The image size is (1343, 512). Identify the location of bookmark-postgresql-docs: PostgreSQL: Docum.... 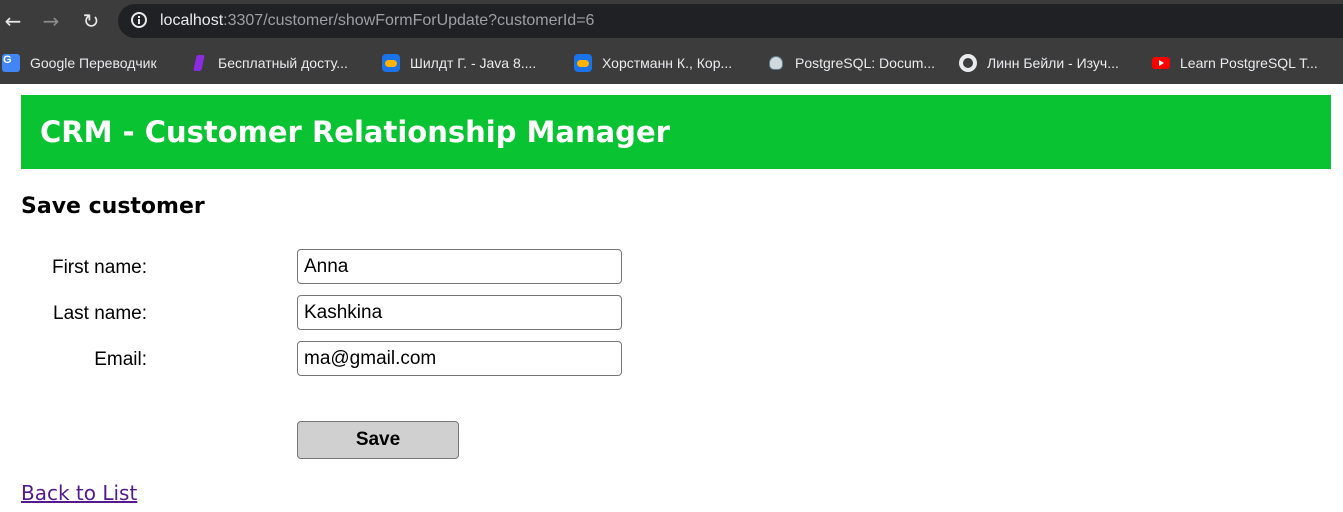
(851, 63).